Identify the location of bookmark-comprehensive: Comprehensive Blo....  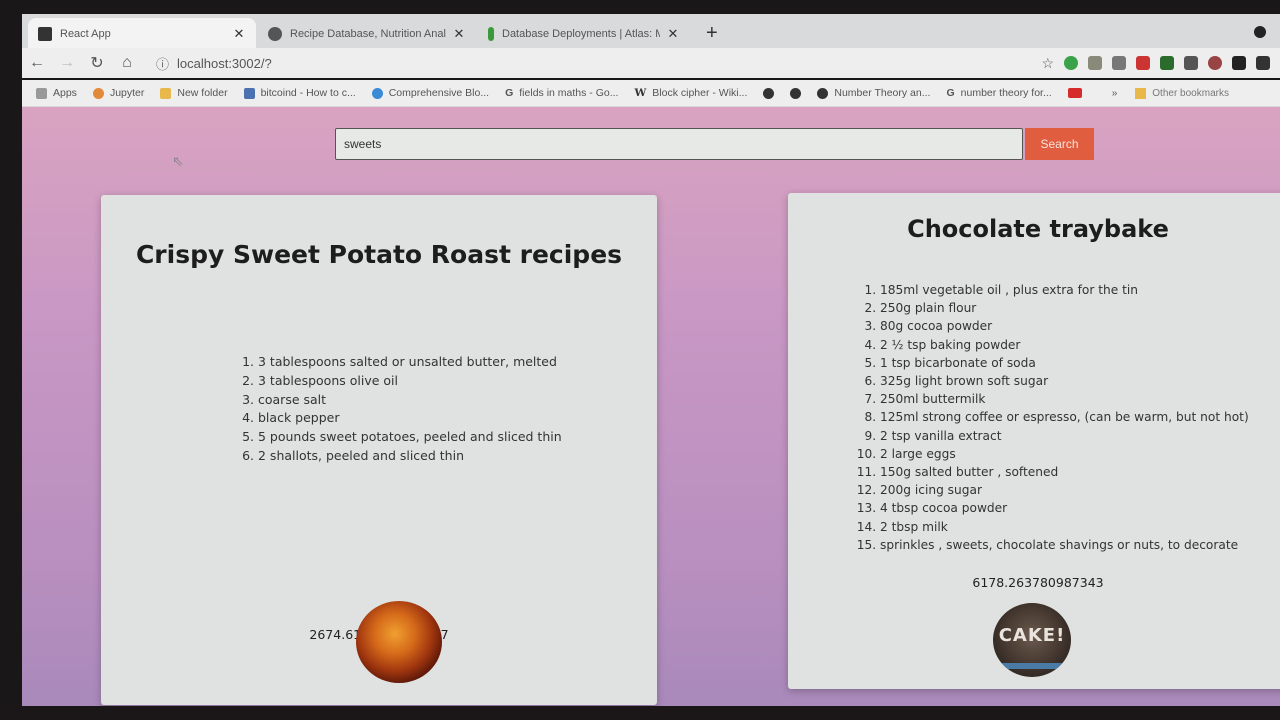
(430, 93).